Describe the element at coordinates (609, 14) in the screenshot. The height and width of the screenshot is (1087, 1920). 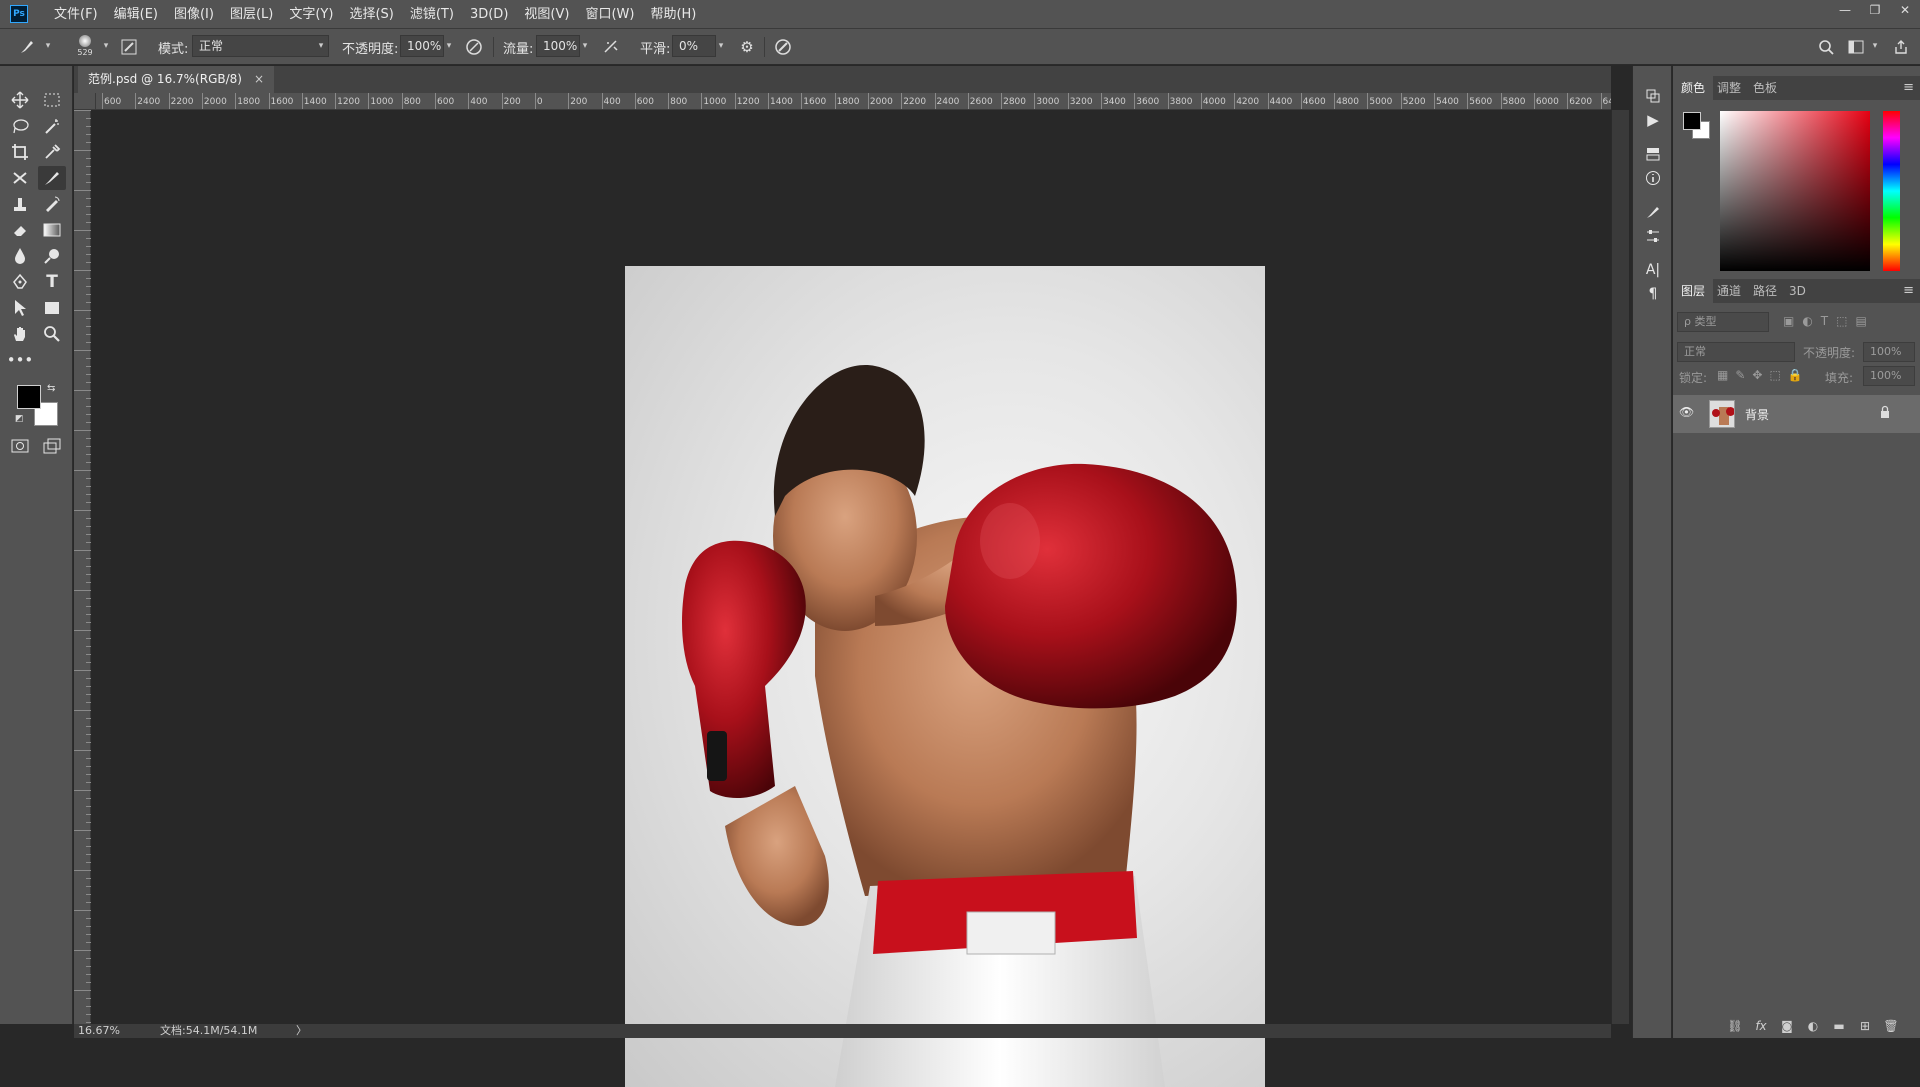
I see `menu-window: 窗口(W)` at that location.